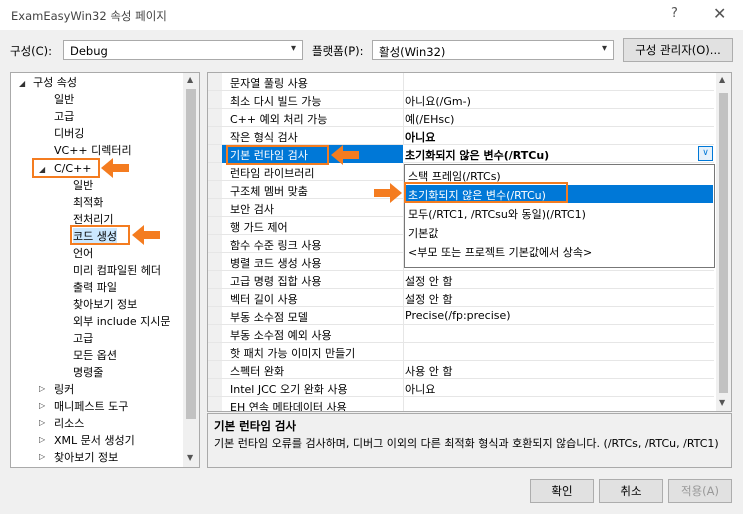 The width and height of the screenshot is (743, 514). Describe the element at coordinates (277, 155) in the screenshot. I see `highlight-box-basic-runtime-checks` at that location.